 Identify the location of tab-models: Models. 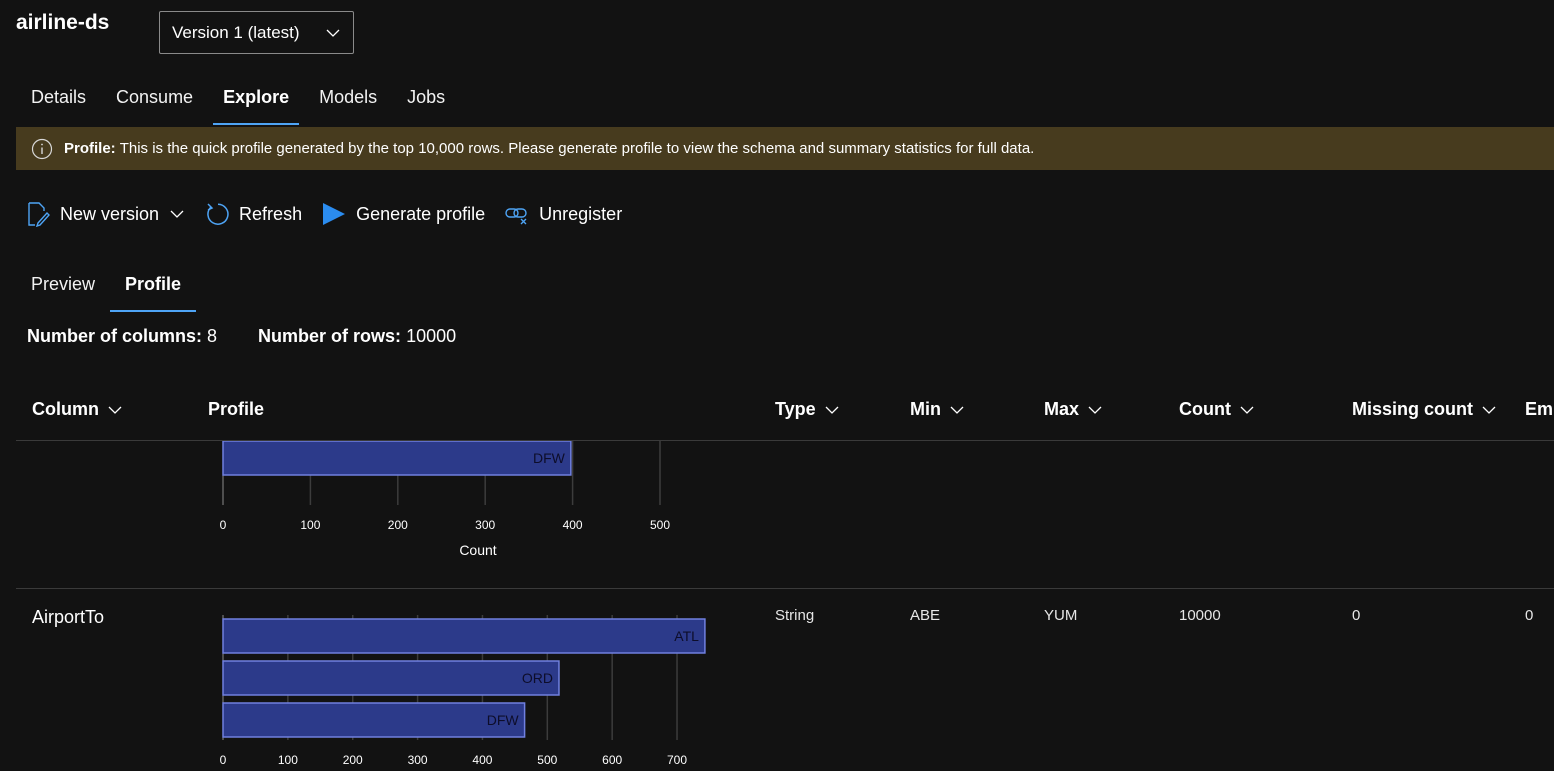
(348, 106).